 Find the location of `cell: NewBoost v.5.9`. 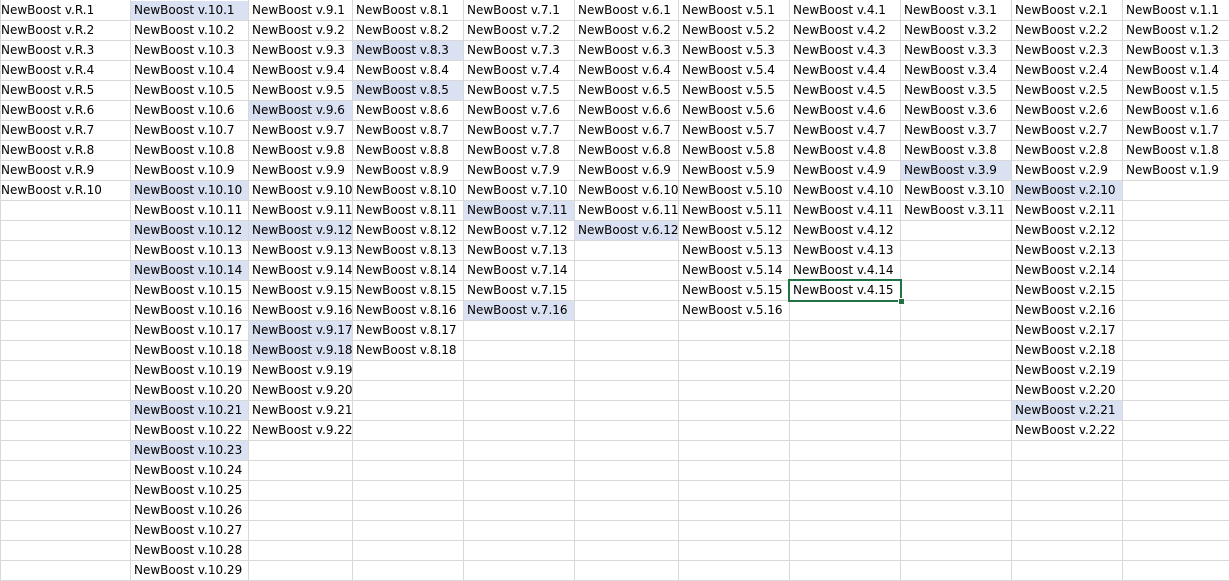

cell: NewBoost v.5.9 is located at coordinates (734, 170).